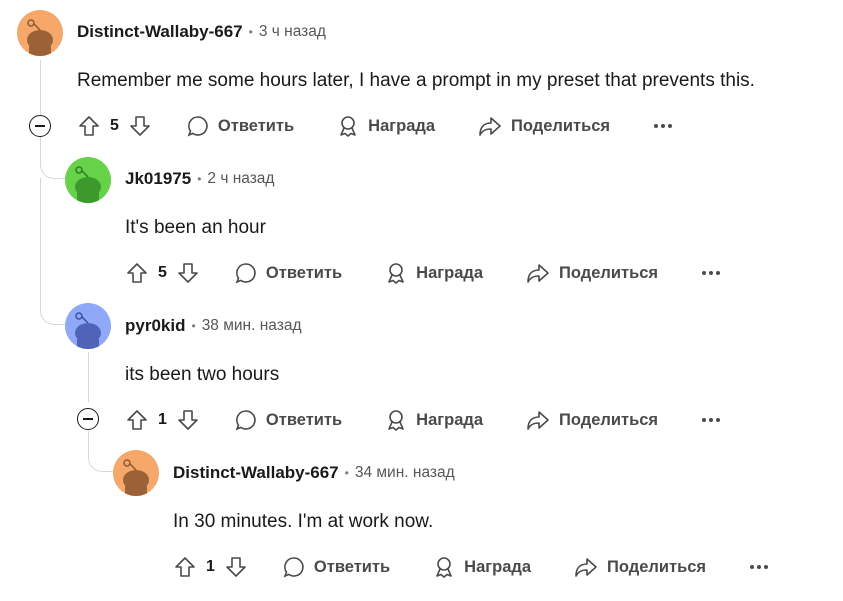  Describe the element at coordinates (303, 521) in the screenshot. I see `comment-body: In 30 minutes. I'm at work now.` at that location.